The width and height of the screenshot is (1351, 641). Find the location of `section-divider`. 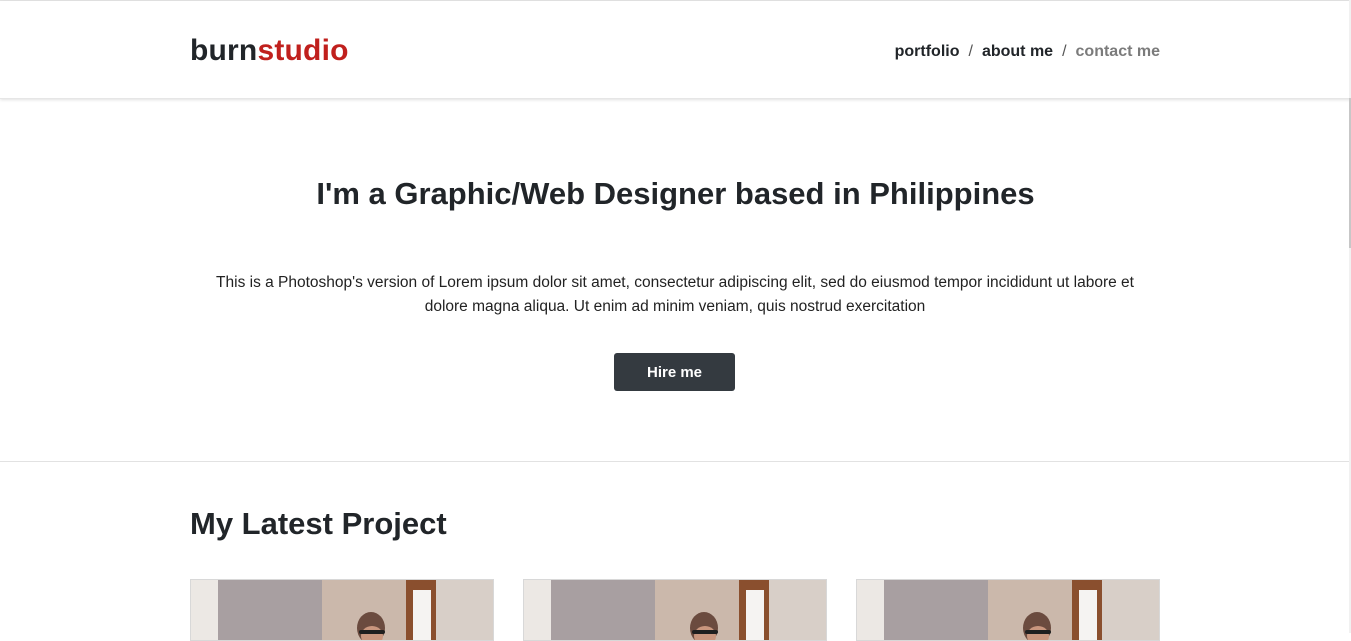

section-divider is located at coordinates (675, 461).